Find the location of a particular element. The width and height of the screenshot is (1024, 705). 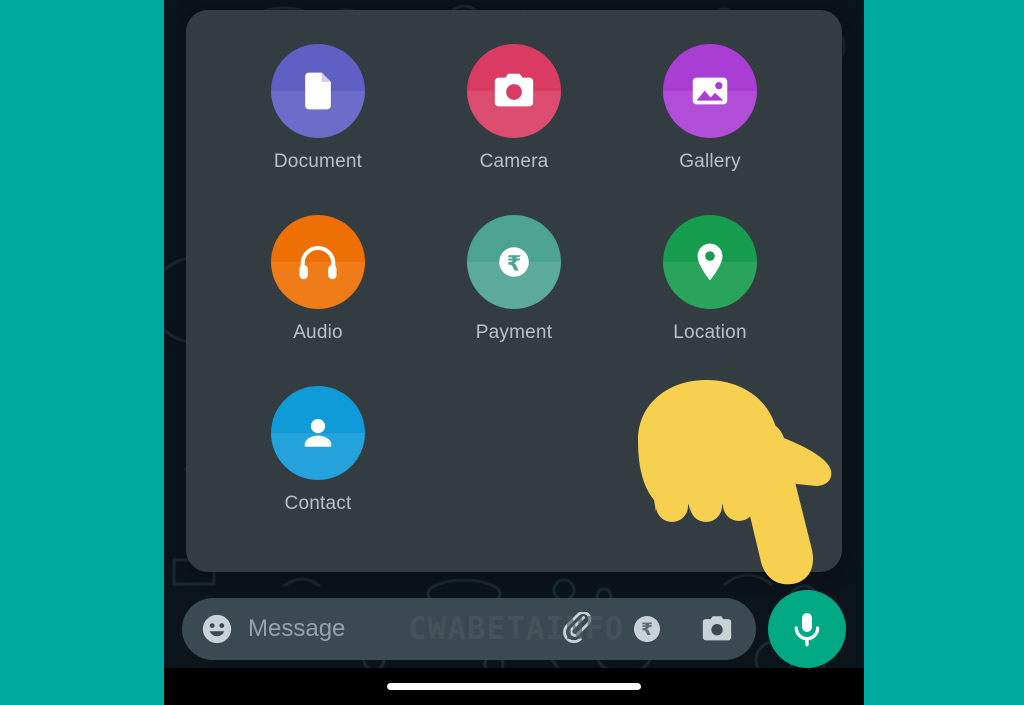

gallery-icon is located at coordinates (710, 91).